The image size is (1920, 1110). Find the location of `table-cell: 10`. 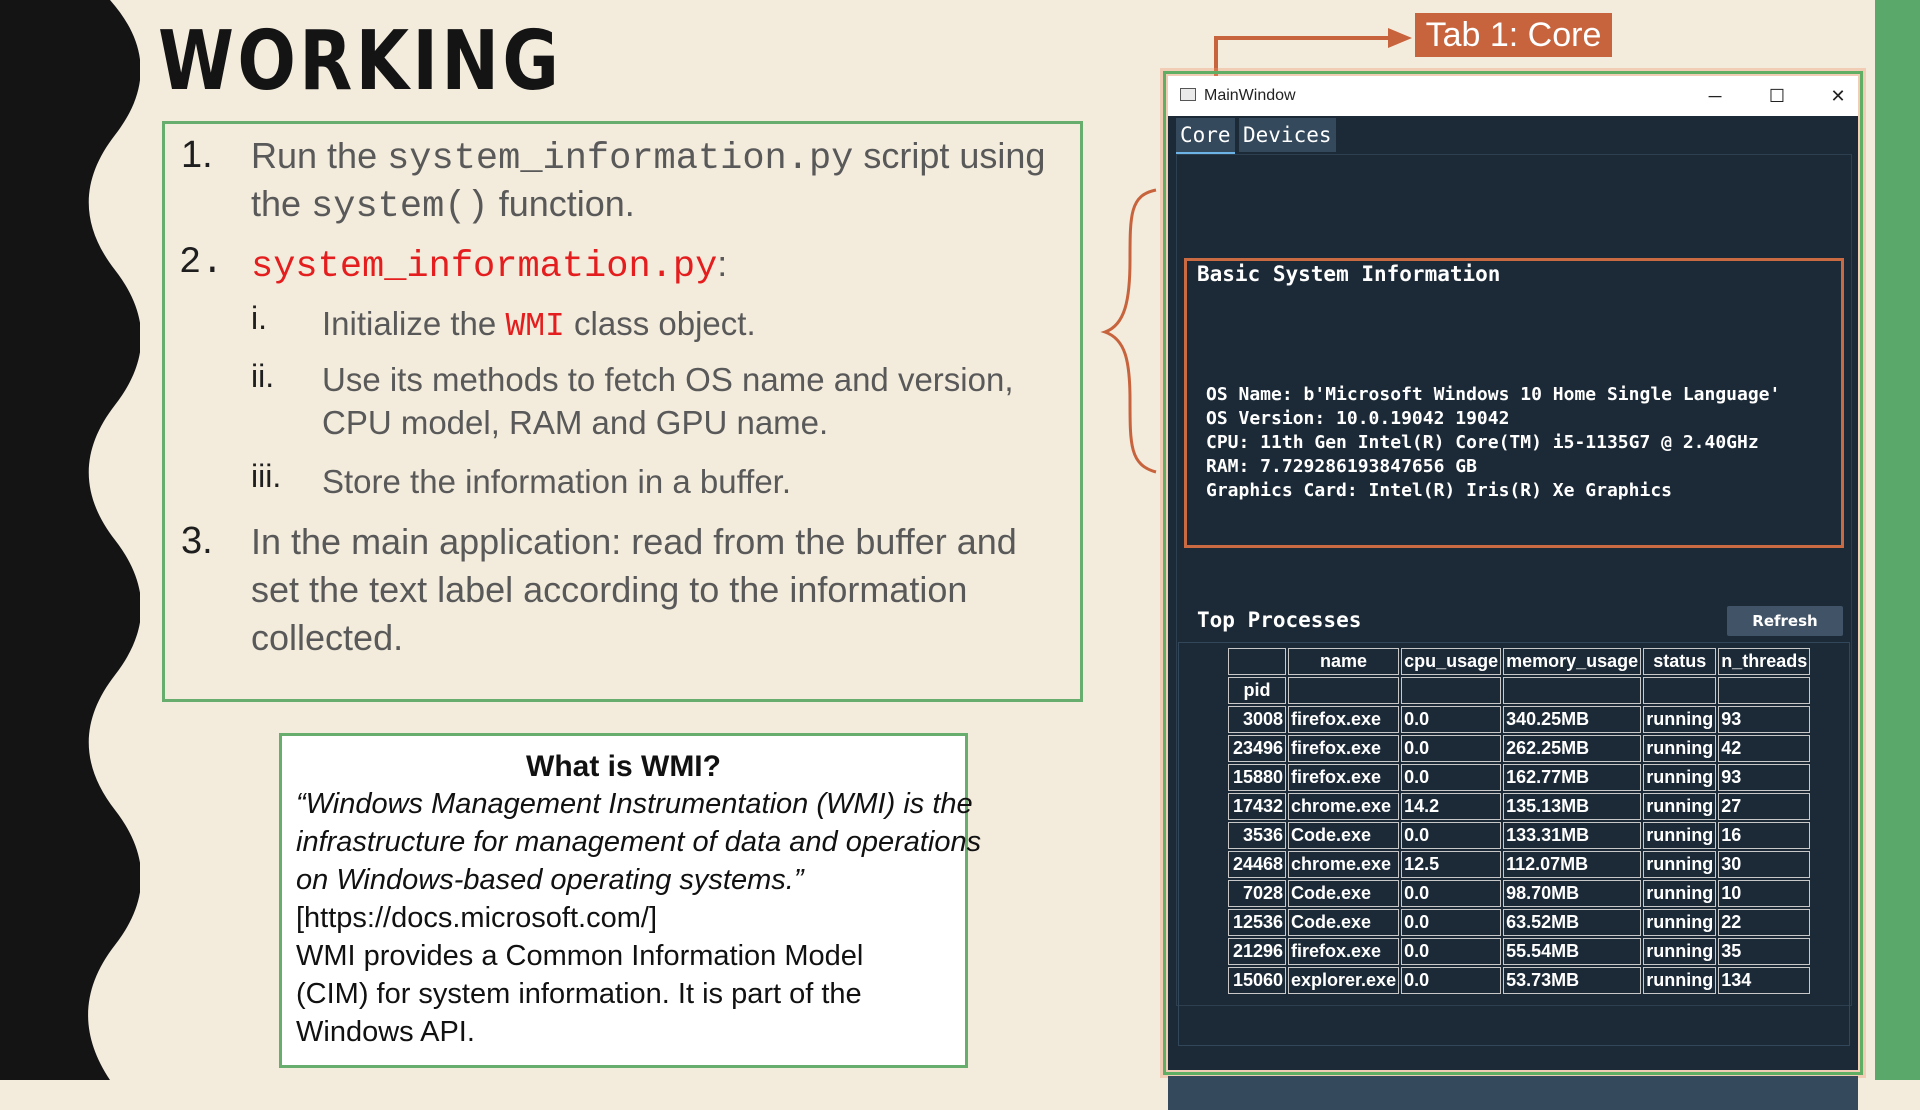

table-cell: 10 is located at coordinates (1764, 893).